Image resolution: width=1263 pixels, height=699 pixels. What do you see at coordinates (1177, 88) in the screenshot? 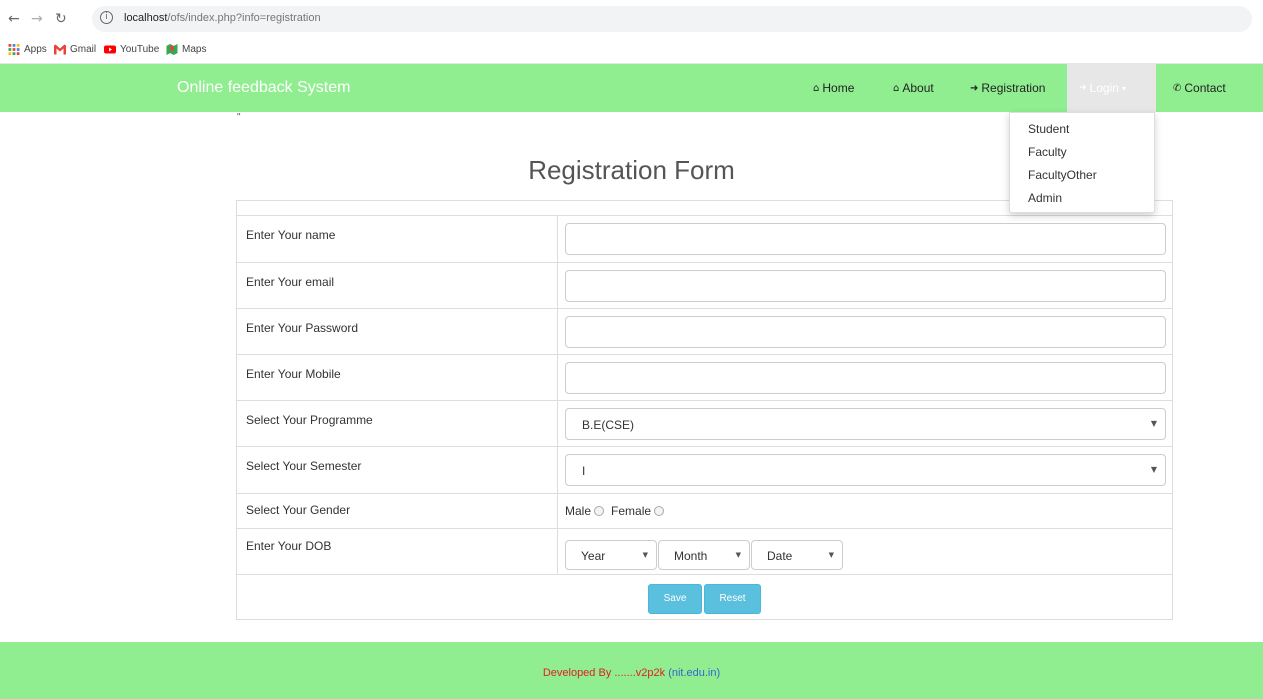
I see `phone-icon: ✆` at bounding box center [1177, 88].